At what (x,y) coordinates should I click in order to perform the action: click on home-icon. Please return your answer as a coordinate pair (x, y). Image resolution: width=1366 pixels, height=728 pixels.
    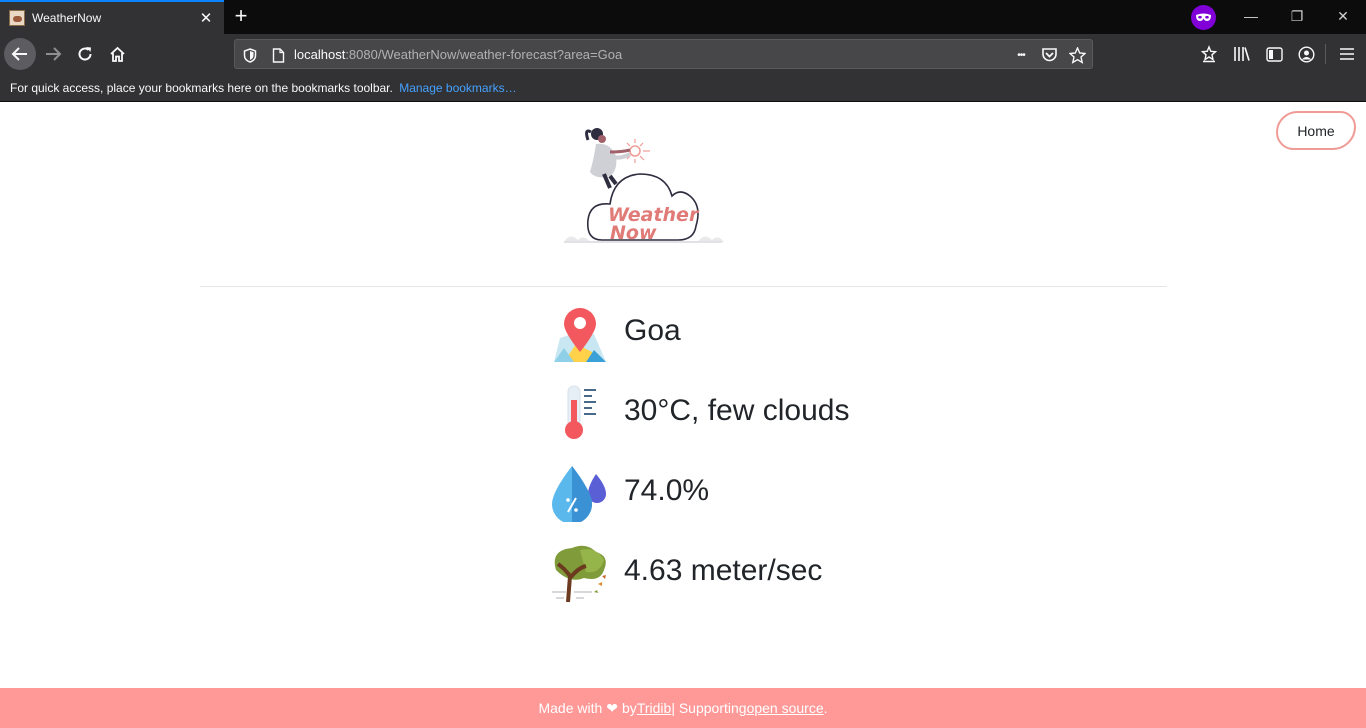
    Looking at the image, I should click on (117, 54).